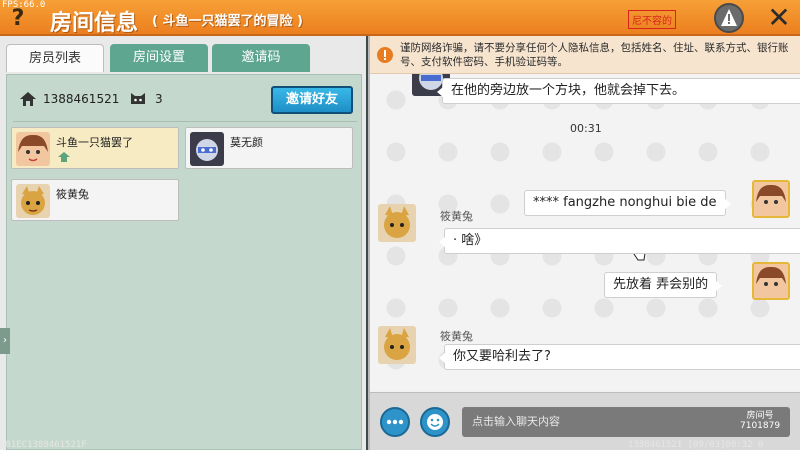  I want to click on room-watermark: 房间号 7101879, so click(760, 421).